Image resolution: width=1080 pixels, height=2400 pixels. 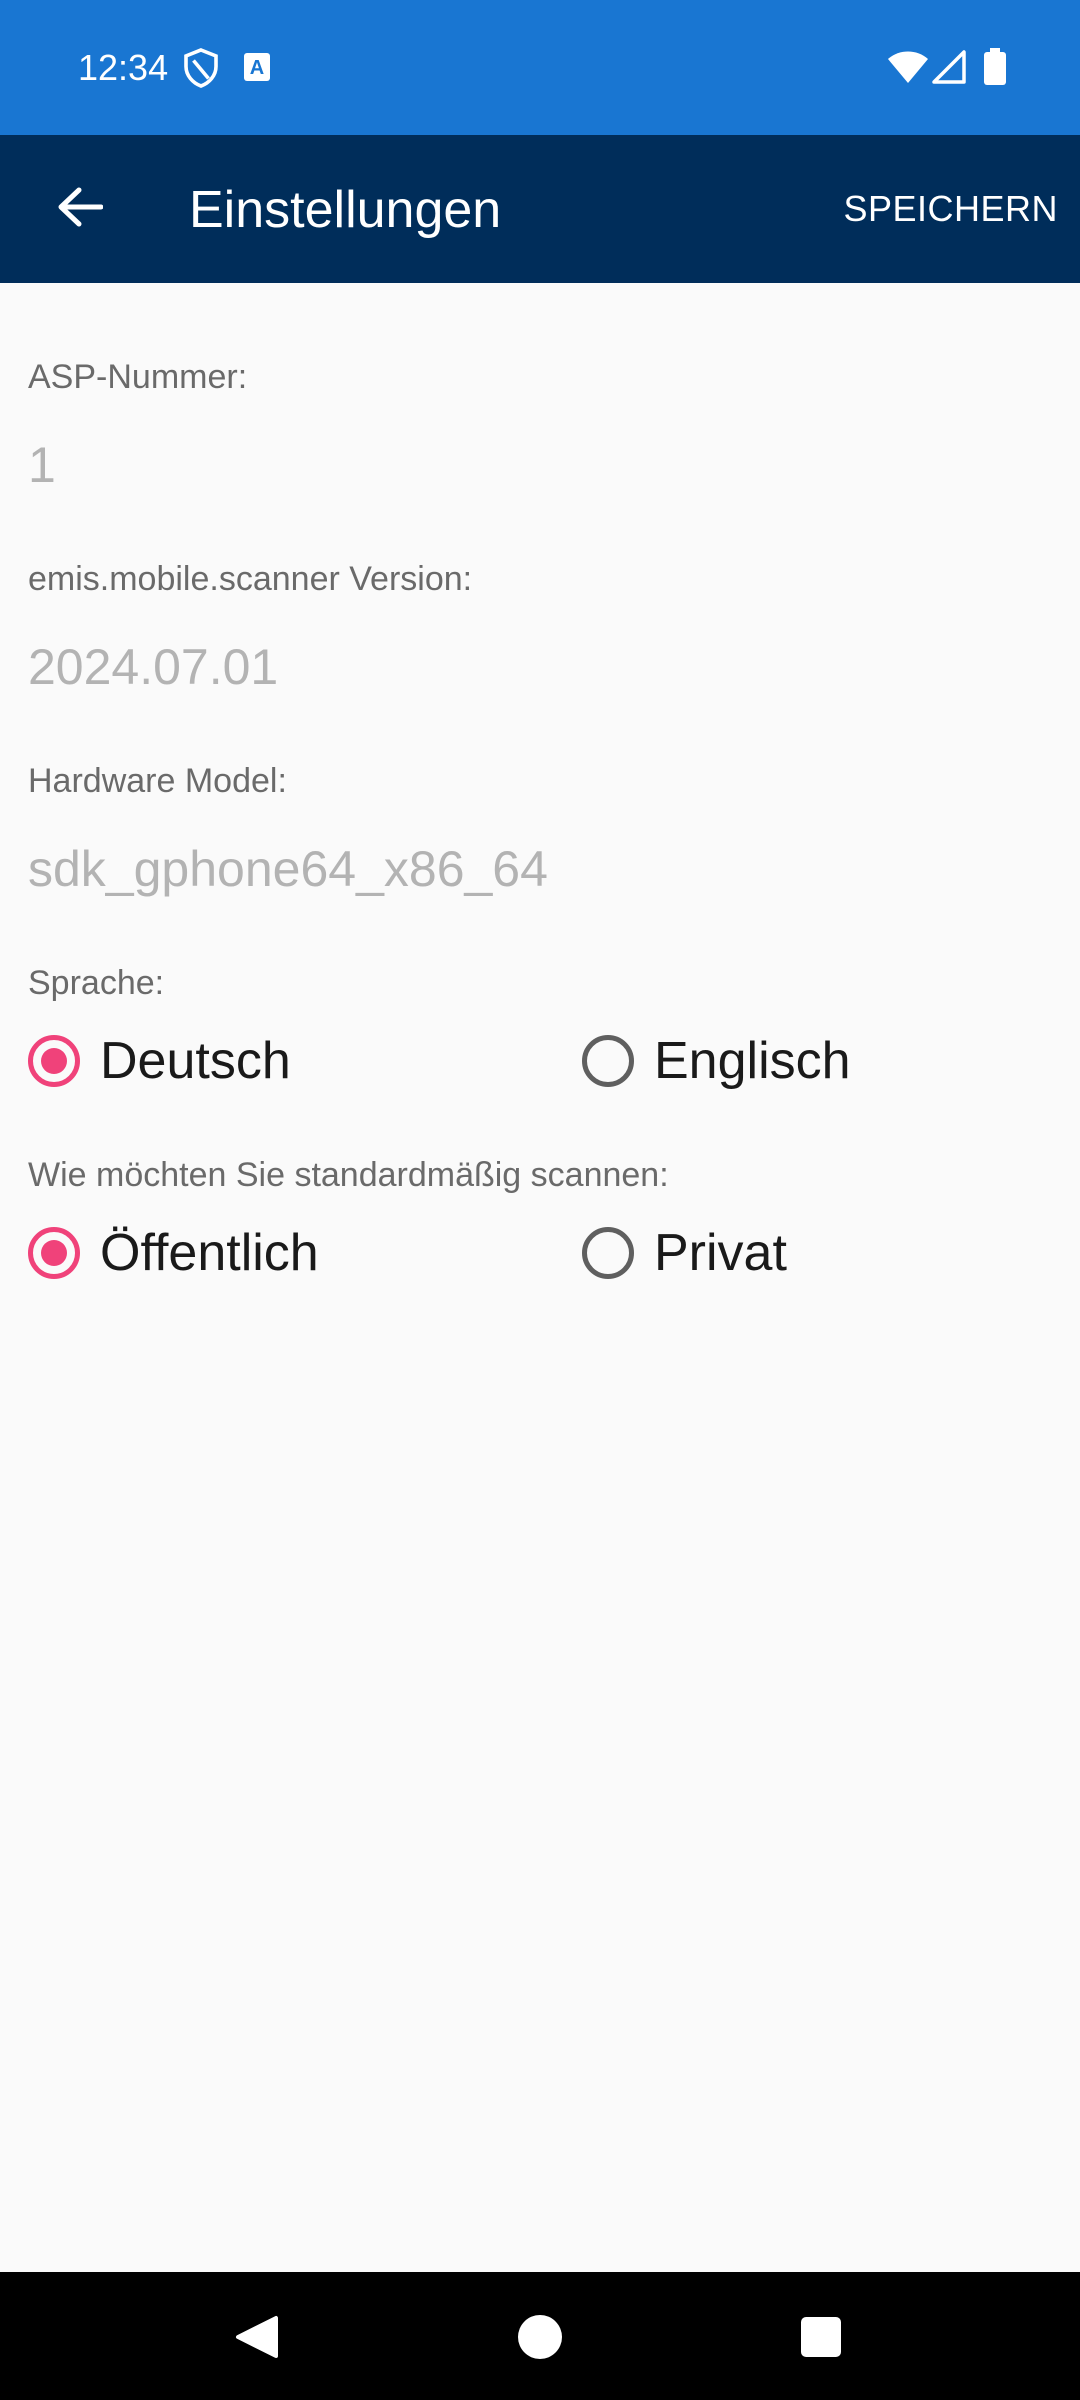 I want to click on radio-label: Englisch, so click(x=752, y=1061).